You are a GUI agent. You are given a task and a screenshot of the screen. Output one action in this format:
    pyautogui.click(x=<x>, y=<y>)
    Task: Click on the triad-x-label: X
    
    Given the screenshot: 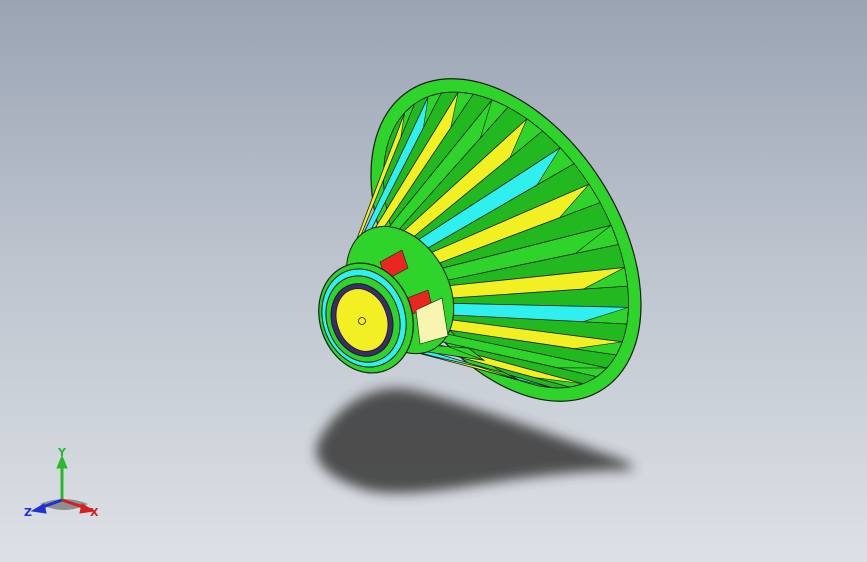 What is the action you would take?
    pyautogui.click(x=94, y=512)
    